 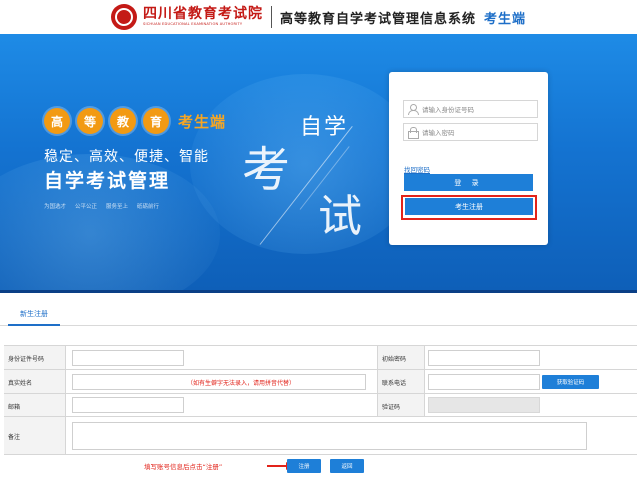 I want to click on remark-field, so click(x=329, y=436).